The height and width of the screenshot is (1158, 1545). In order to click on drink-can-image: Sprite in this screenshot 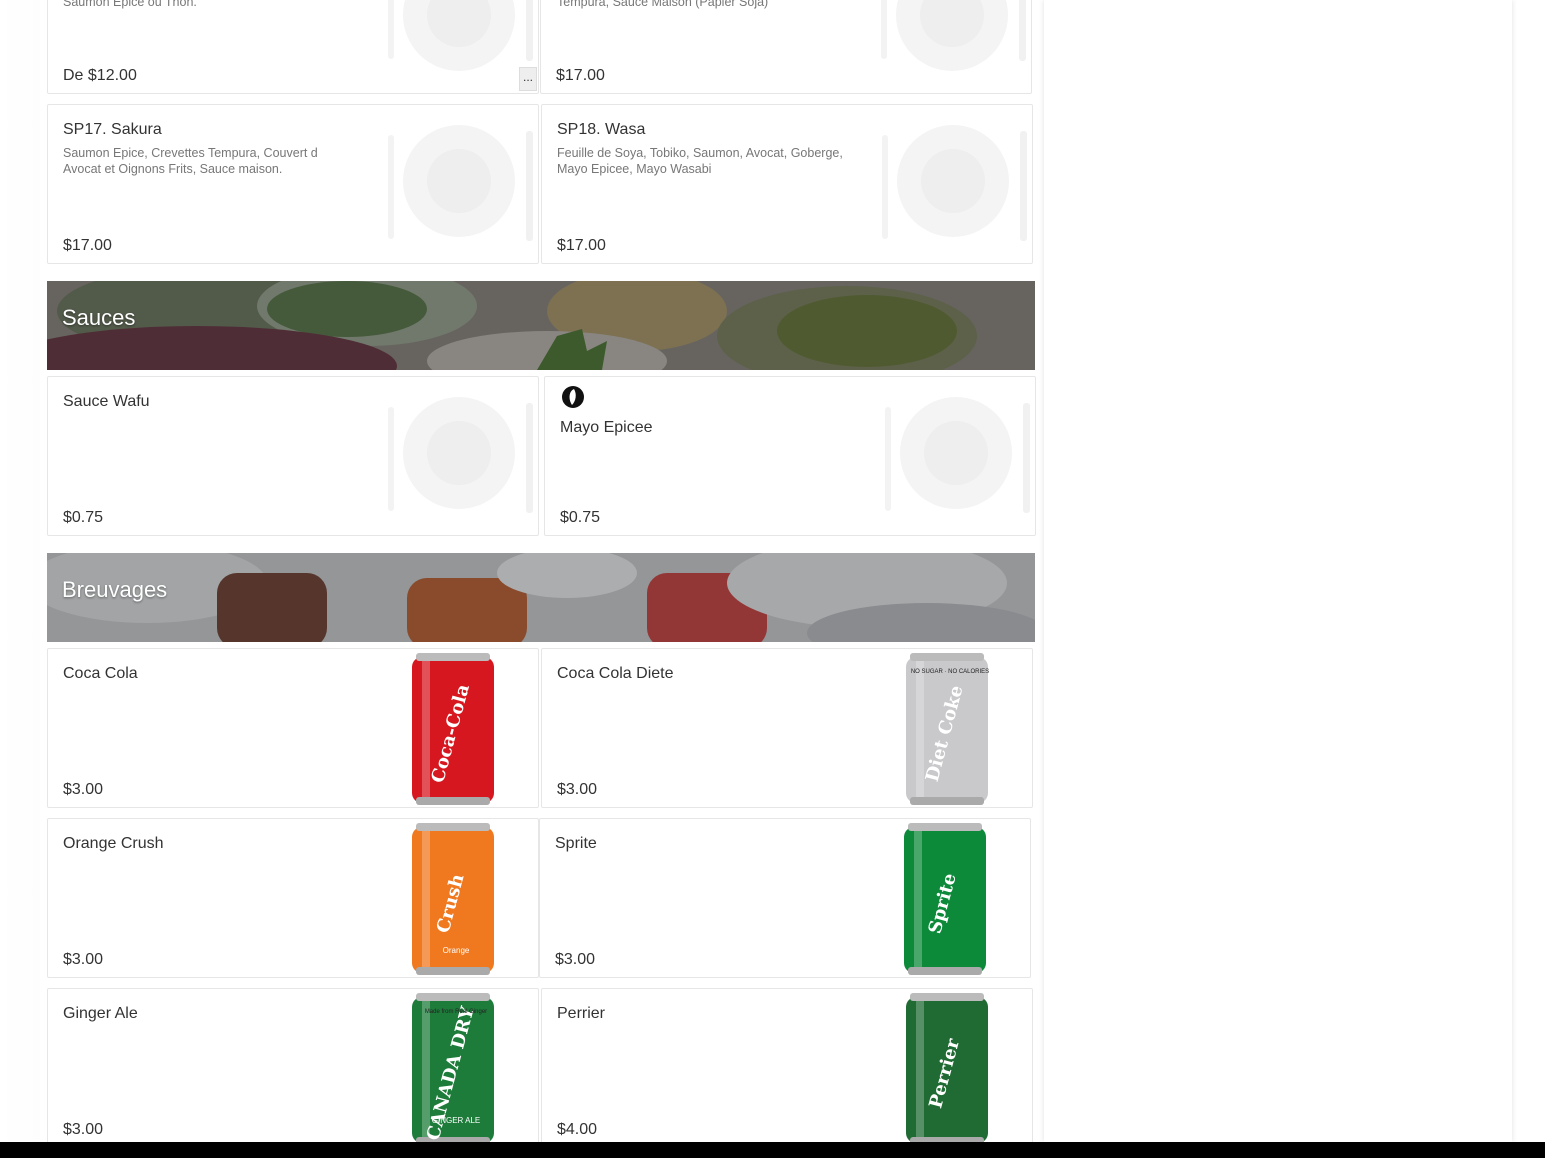, I will do `click(945, 899)`.